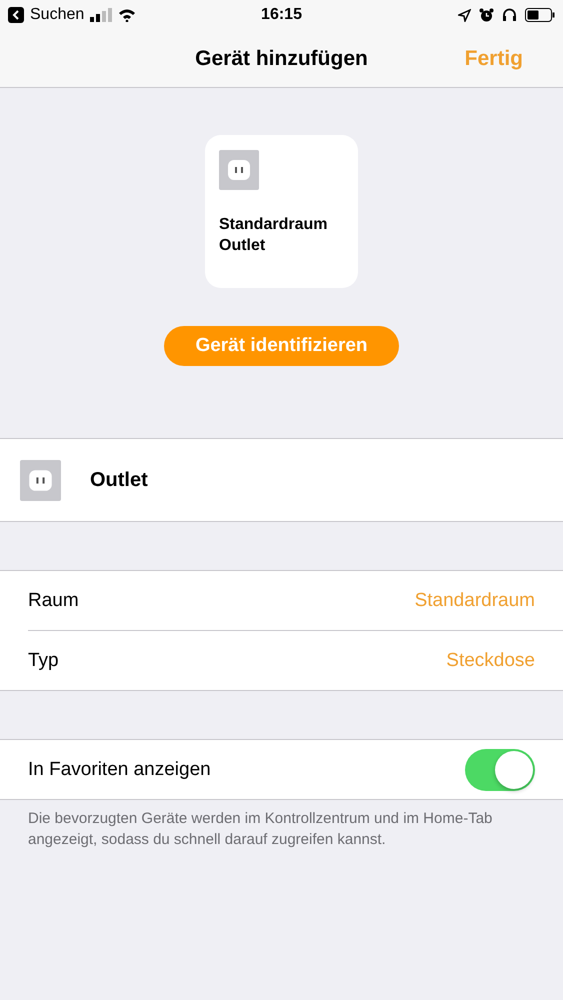  Describe the element at coordinates (127, 15) in the screenshot. I see `wifi-icon` at that location.